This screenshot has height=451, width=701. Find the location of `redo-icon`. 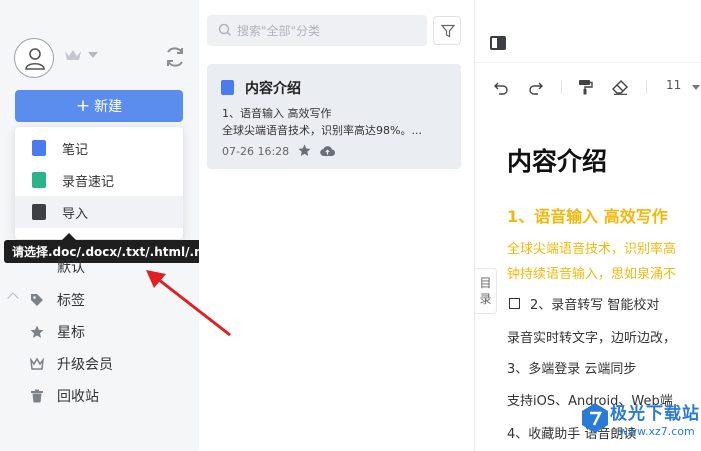

redo-icon is located at coordinates (536, 87).